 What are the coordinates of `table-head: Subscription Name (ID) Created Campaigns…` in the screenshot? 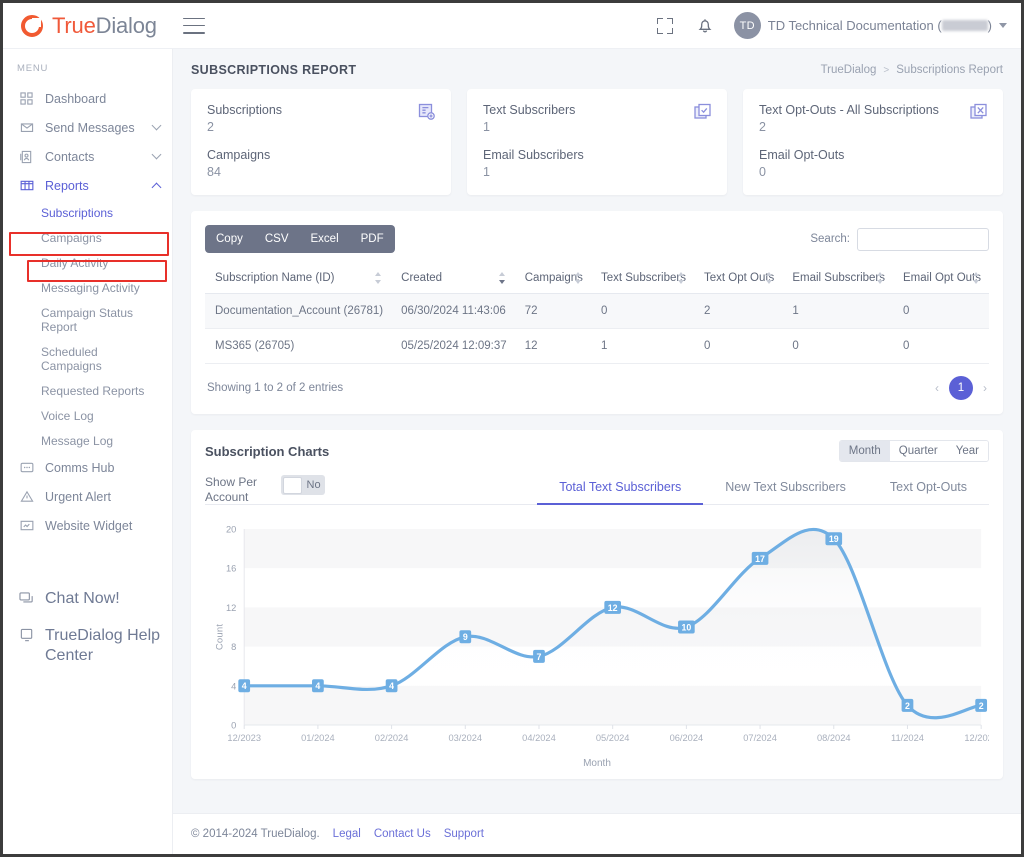 It's located at (597, 278).